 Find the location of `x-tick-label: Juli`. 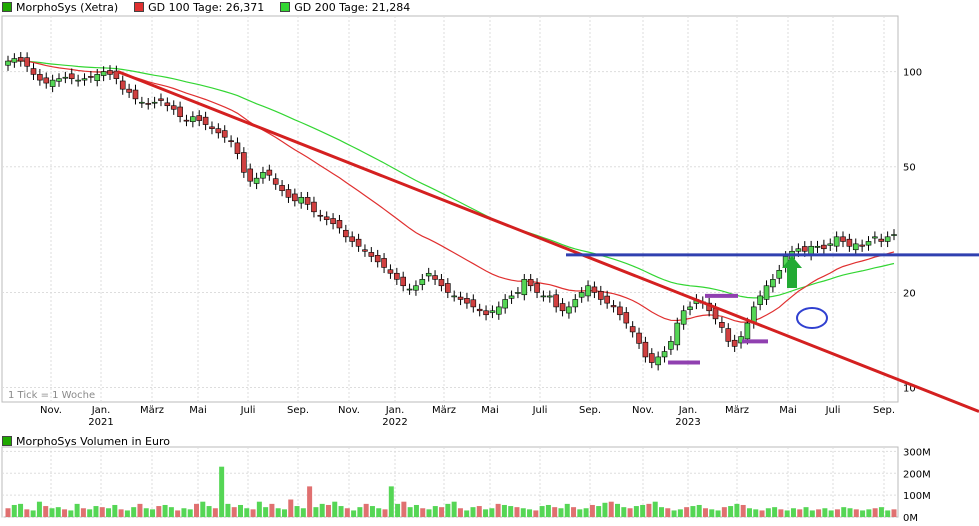

x-tick-label: Juli is located at coordinates (248, 410).